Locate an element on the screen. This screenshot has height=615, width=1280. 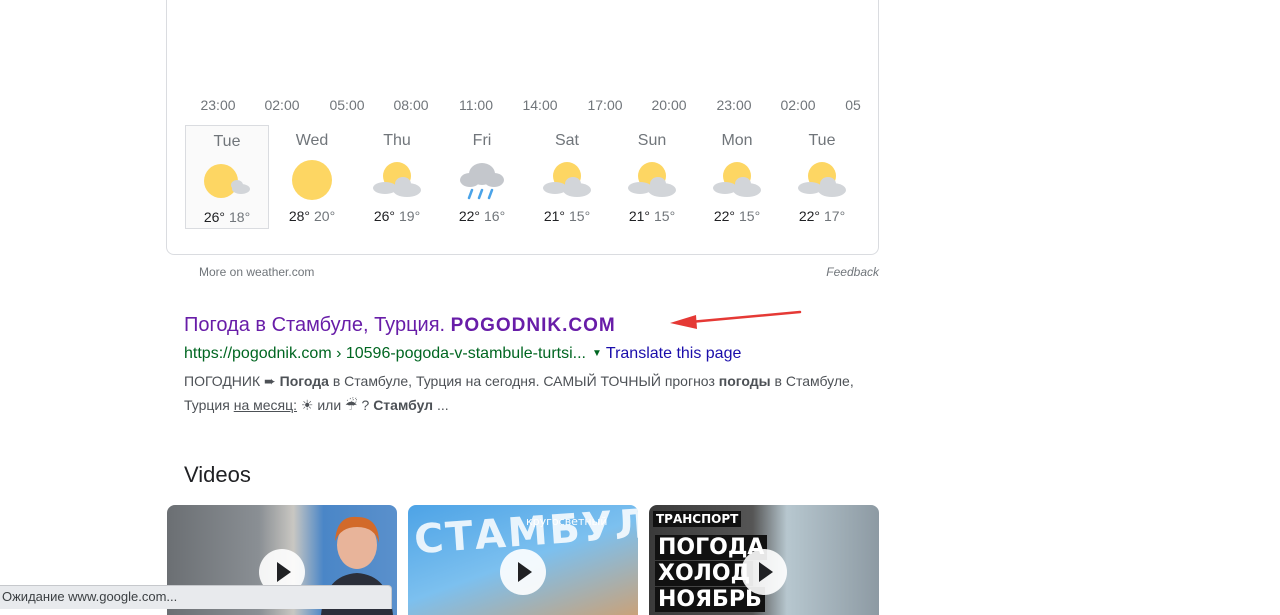
forecast-day-fri: Fri 22° 16° is located at coordinates (482, 177).